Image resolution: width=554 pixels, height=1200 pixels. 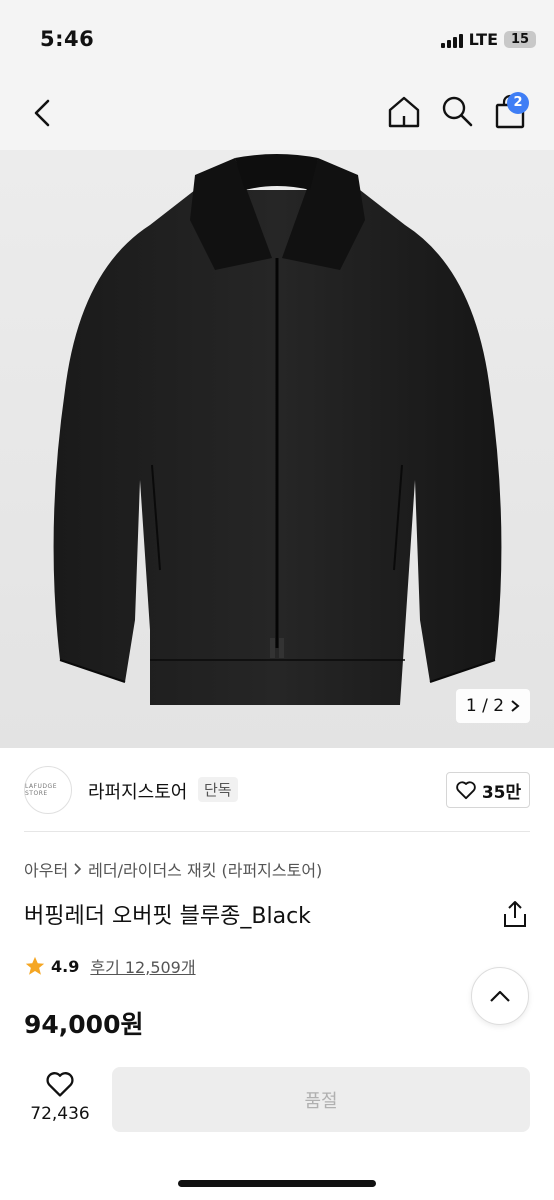 I want to click on breadcrumb: 아우터 레더/라이더스 재킷 (라퍼지스토어), so click(x=173, y=869).